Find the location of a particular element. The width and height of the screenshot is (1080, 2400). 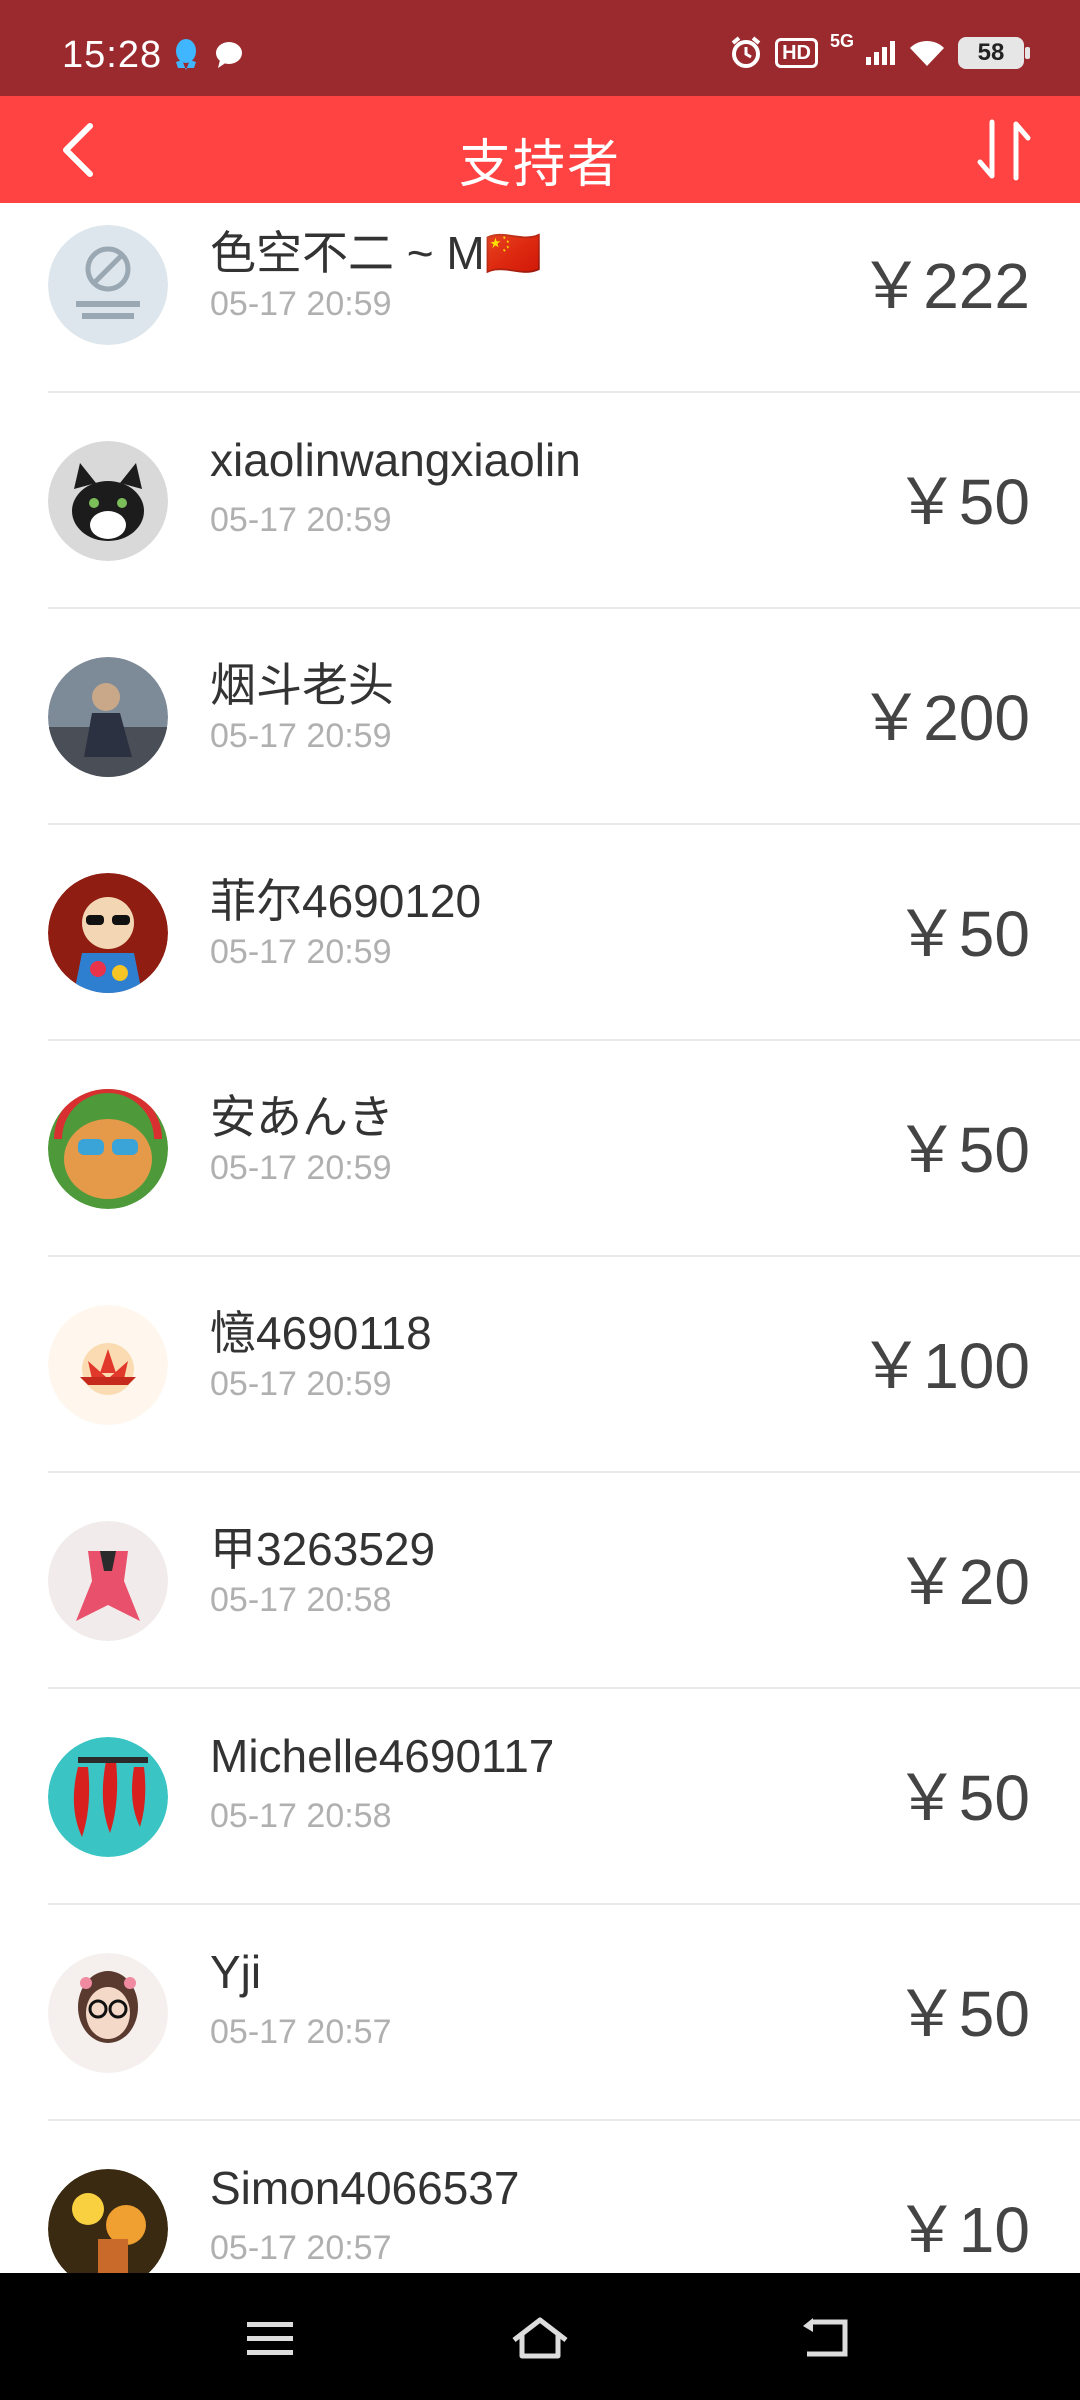

system-nav-bar is located at coordinates (540, 2336).